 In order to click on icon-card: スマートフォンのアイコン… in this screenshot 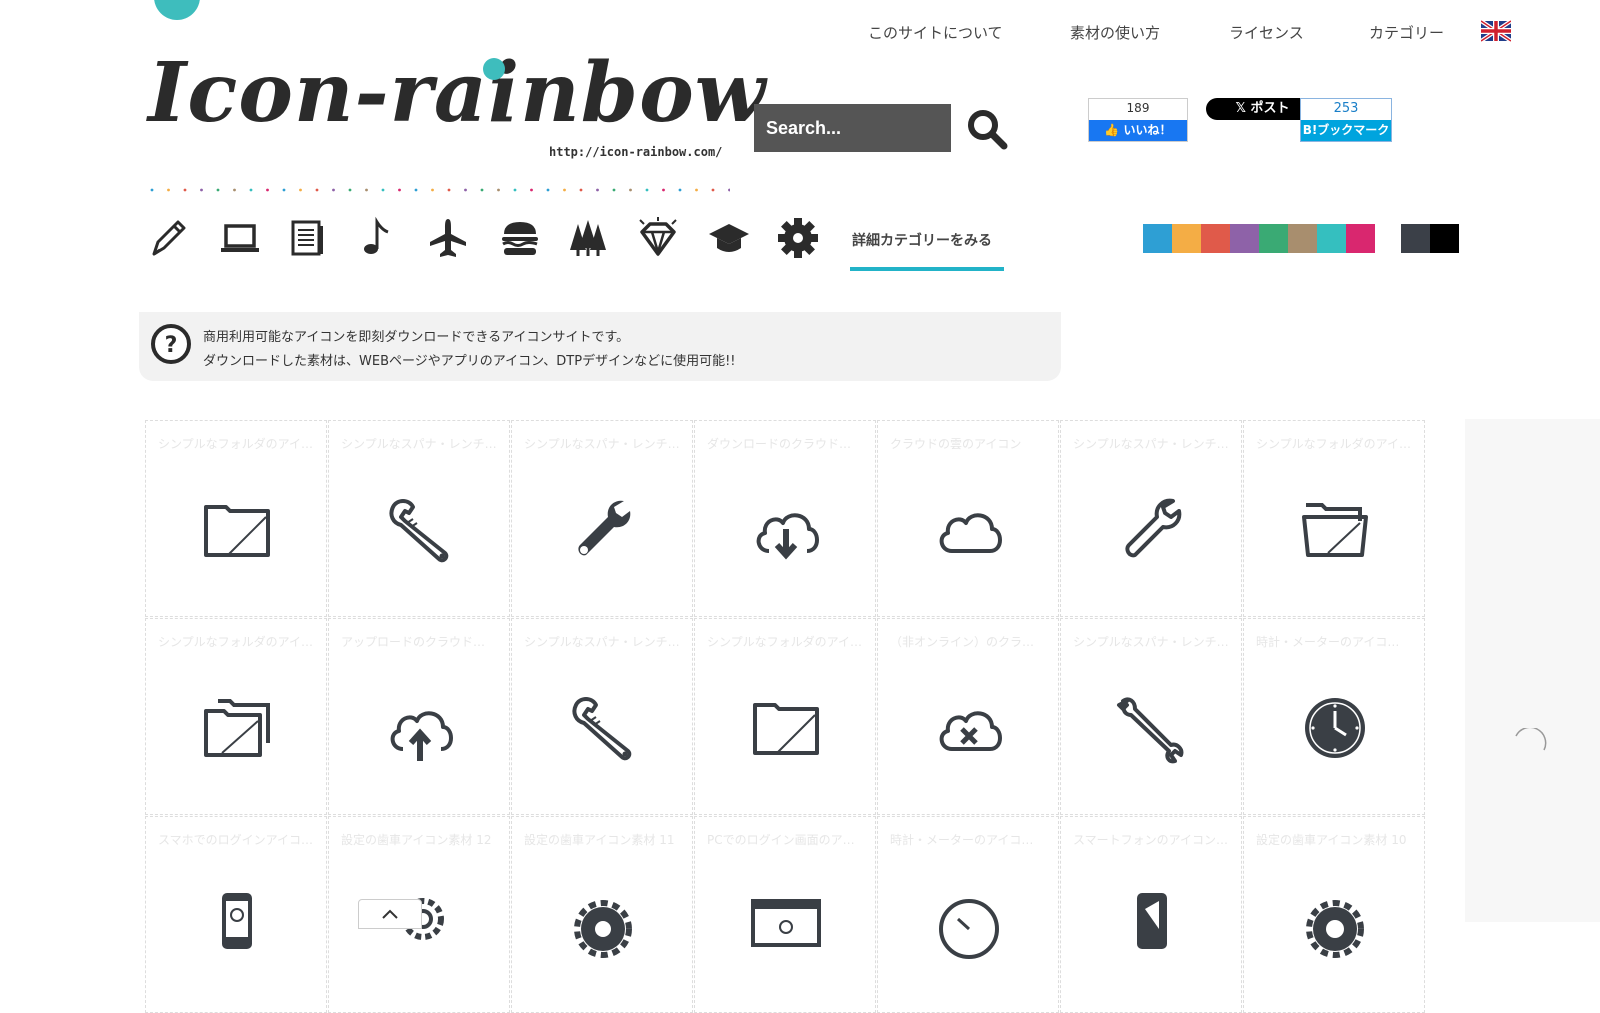, I will do `click(1151, 914)`.